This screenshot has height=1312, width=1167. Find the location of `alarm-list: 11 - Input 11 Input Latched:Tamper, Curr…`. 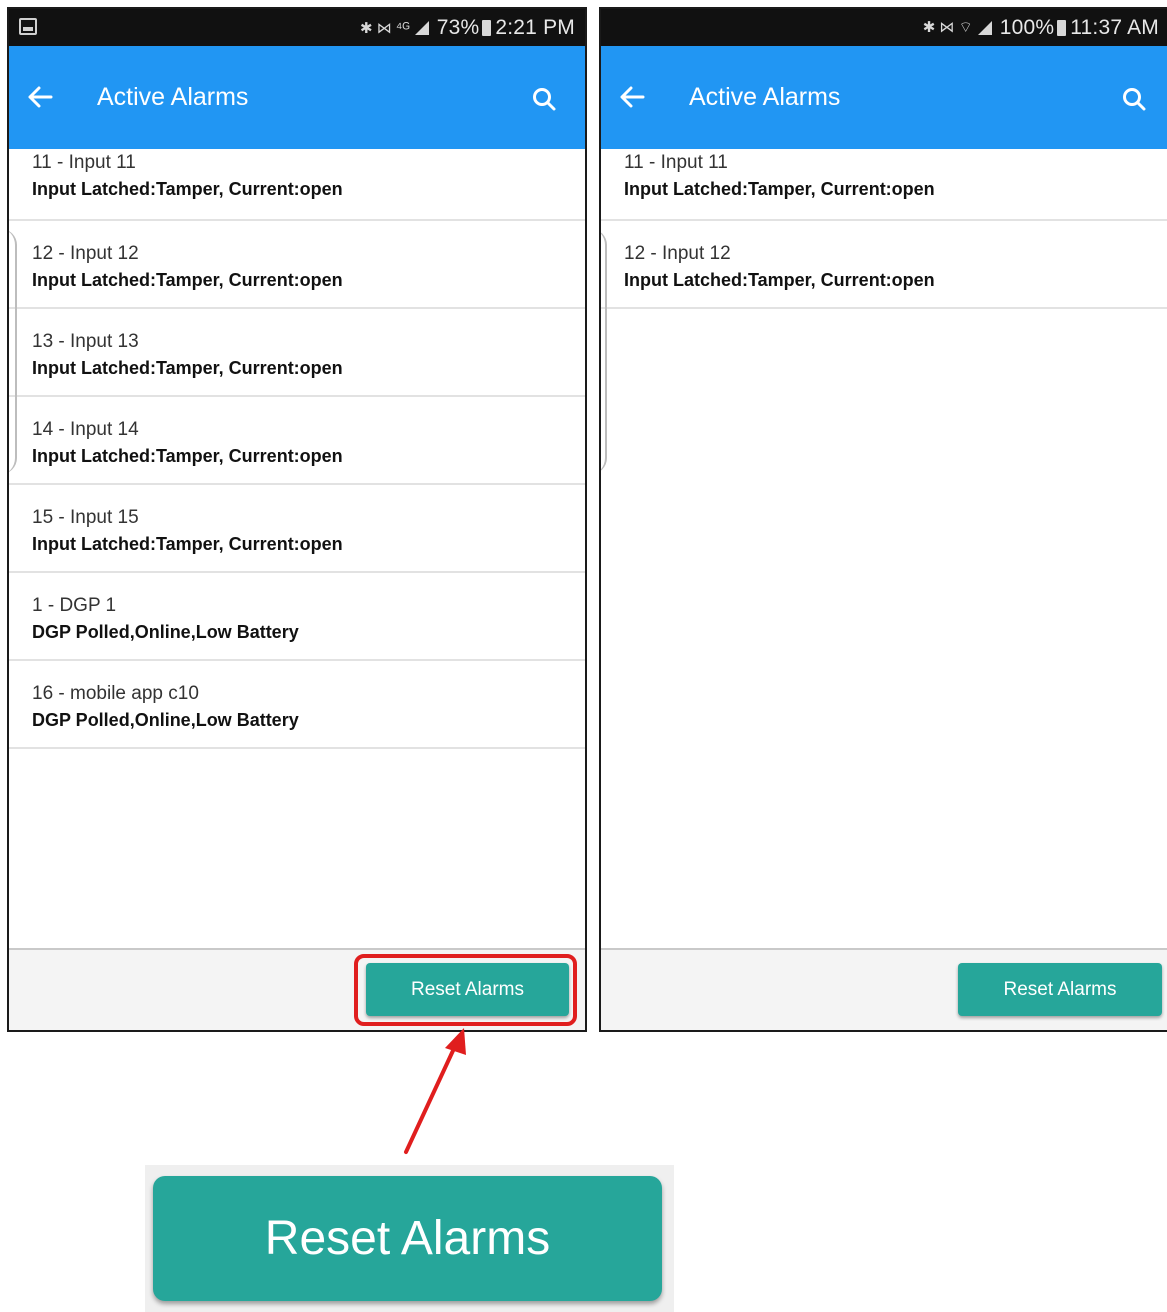

alarm-list: 11 - Input 11 Input Latched:Tamper, Curr… is located at coordinates (884, 229).